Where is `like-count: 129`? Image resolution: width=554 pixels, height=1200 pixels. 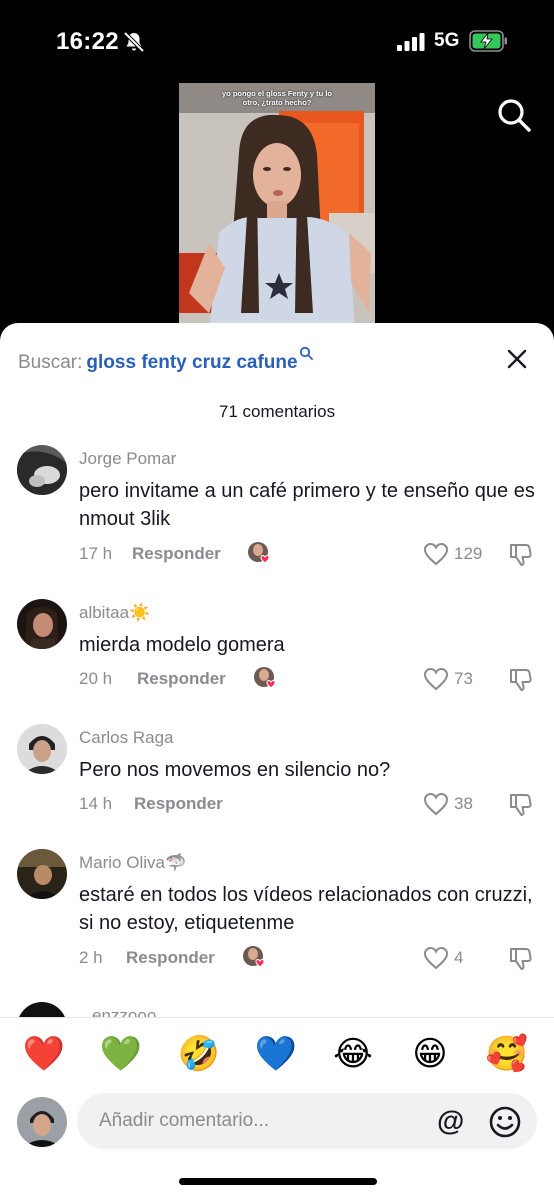
like-count: 129 is located at coordinates (468, 553).